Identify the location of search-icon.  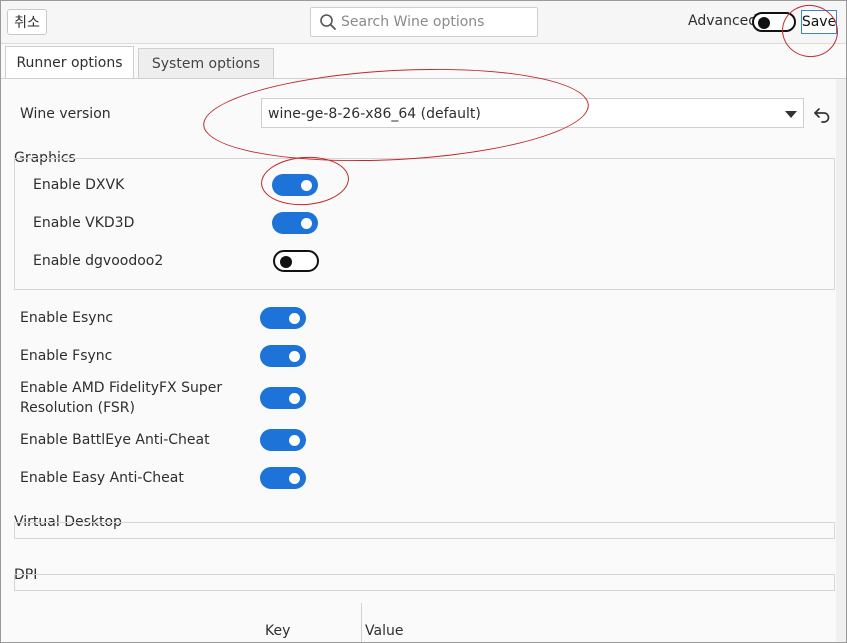
(328, 22).